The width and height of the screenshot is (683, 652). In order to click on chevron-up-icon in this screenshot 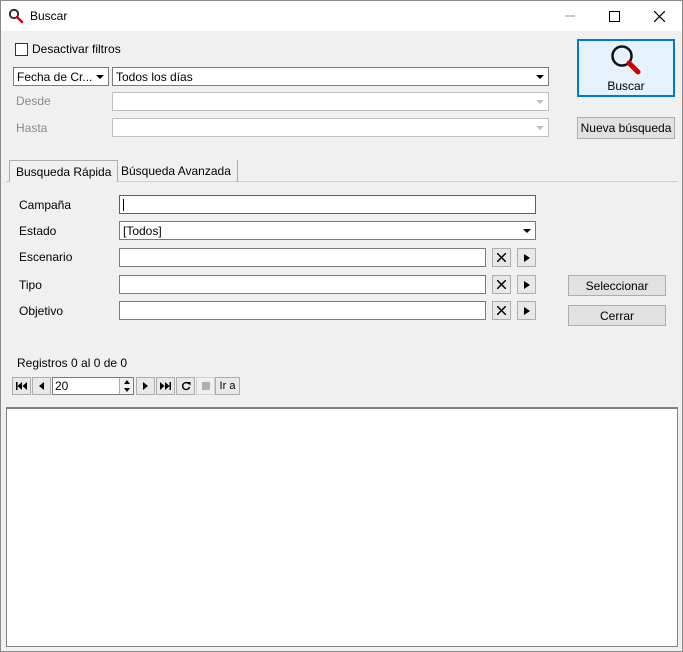, I will do `click(126, 382)`.